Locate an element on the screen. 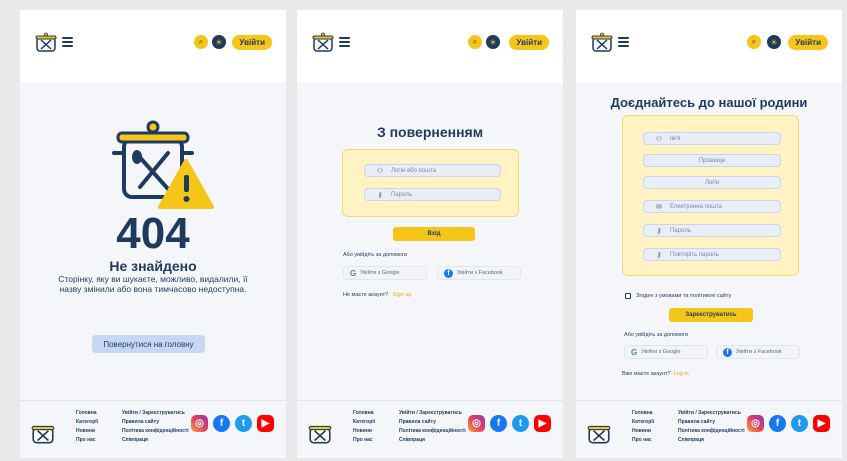  login-field: ⚇ Логін або пошта is located at coordinates (432, 170).